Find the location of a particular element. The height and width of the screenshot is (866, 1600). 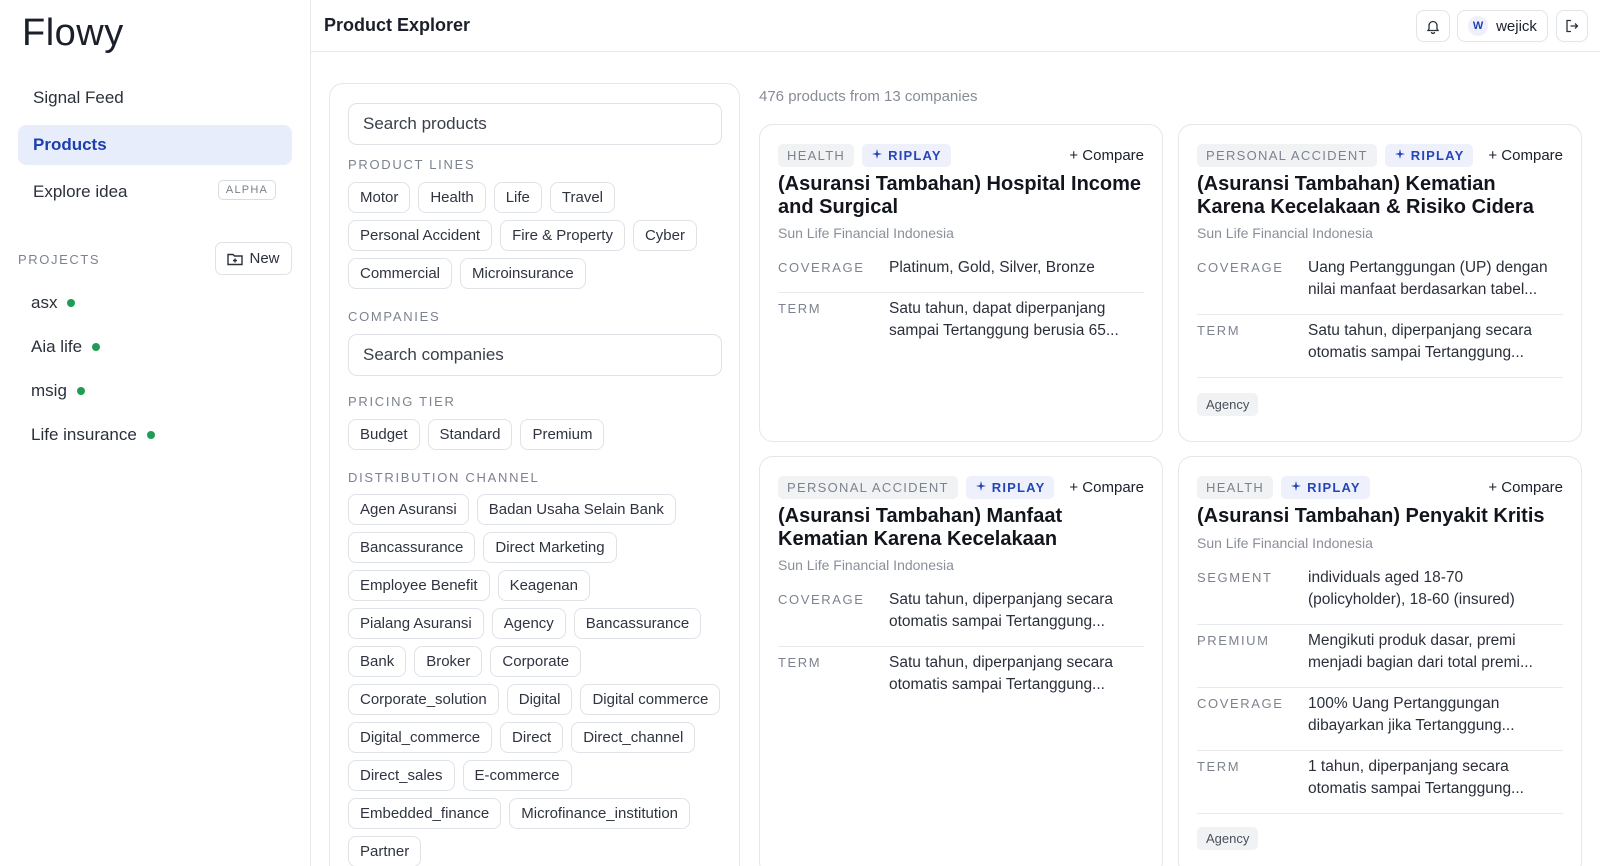

project-name: Life insurance is located at coordinates (84, 434).